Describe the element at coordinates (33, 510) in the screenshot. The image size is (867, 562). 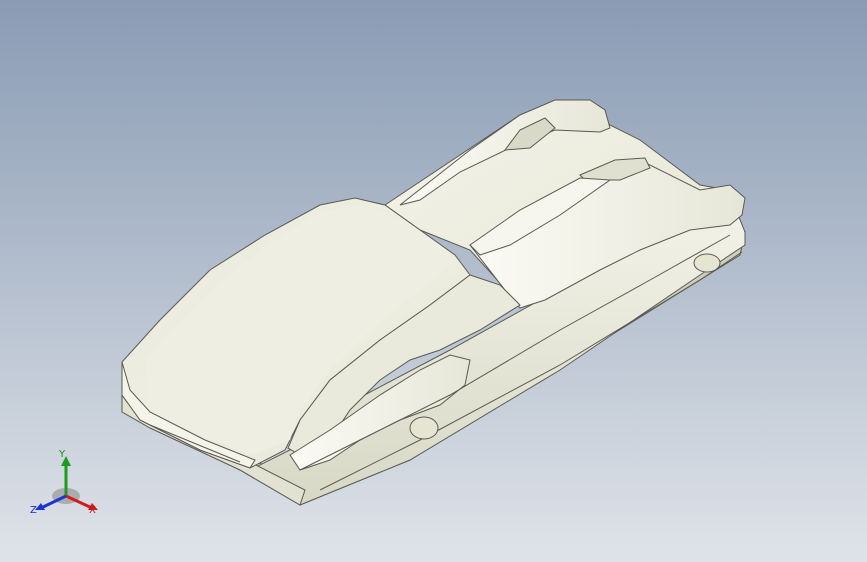
I see `z-axis-label: Z` at that location.